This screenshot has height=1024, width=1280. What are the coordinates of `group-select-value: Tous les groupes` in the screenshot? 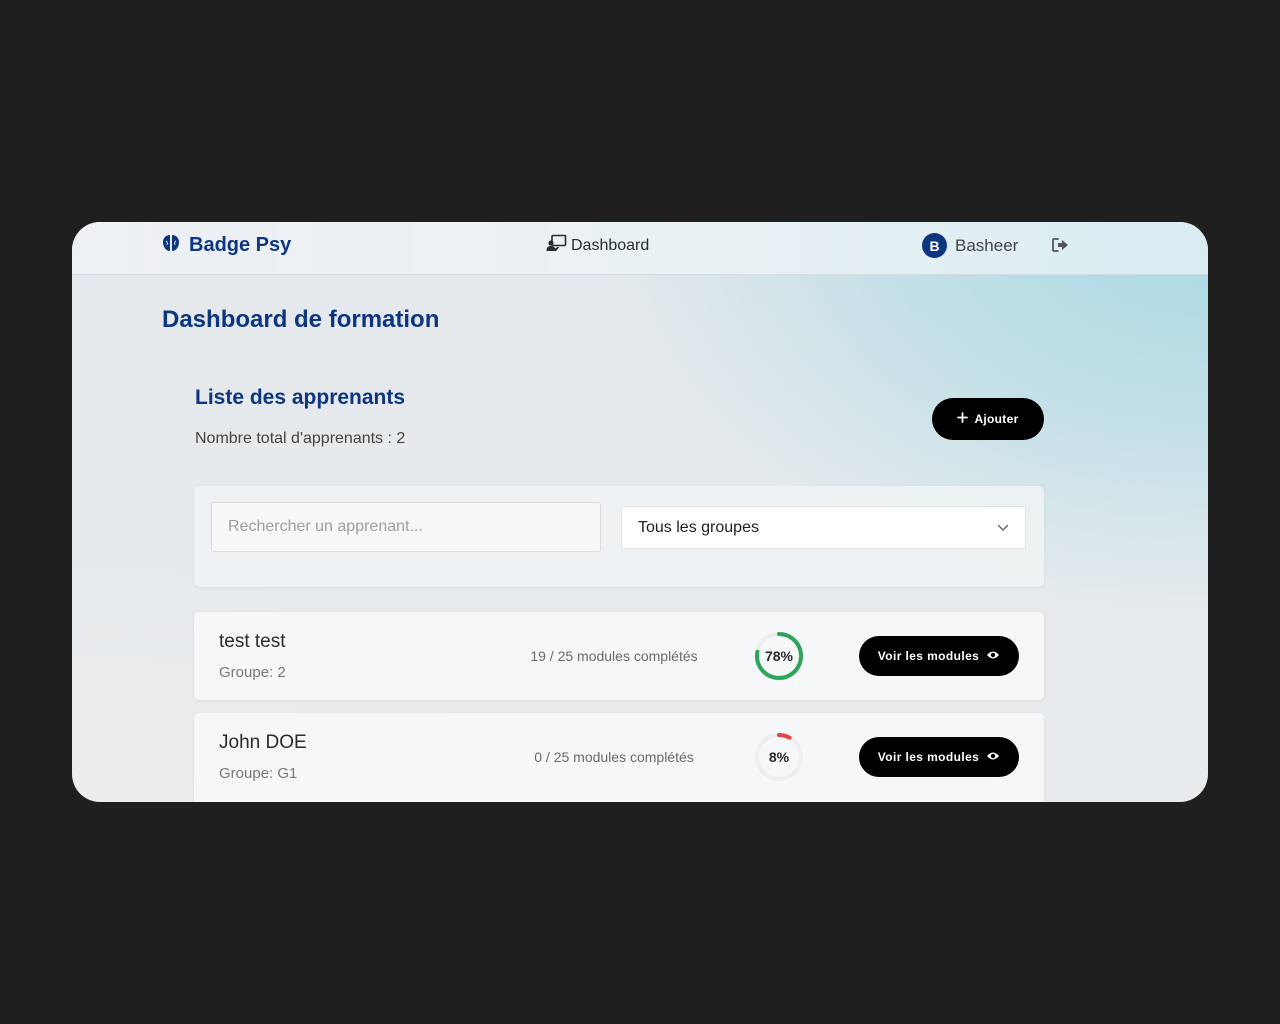 It's located at (698, 527).